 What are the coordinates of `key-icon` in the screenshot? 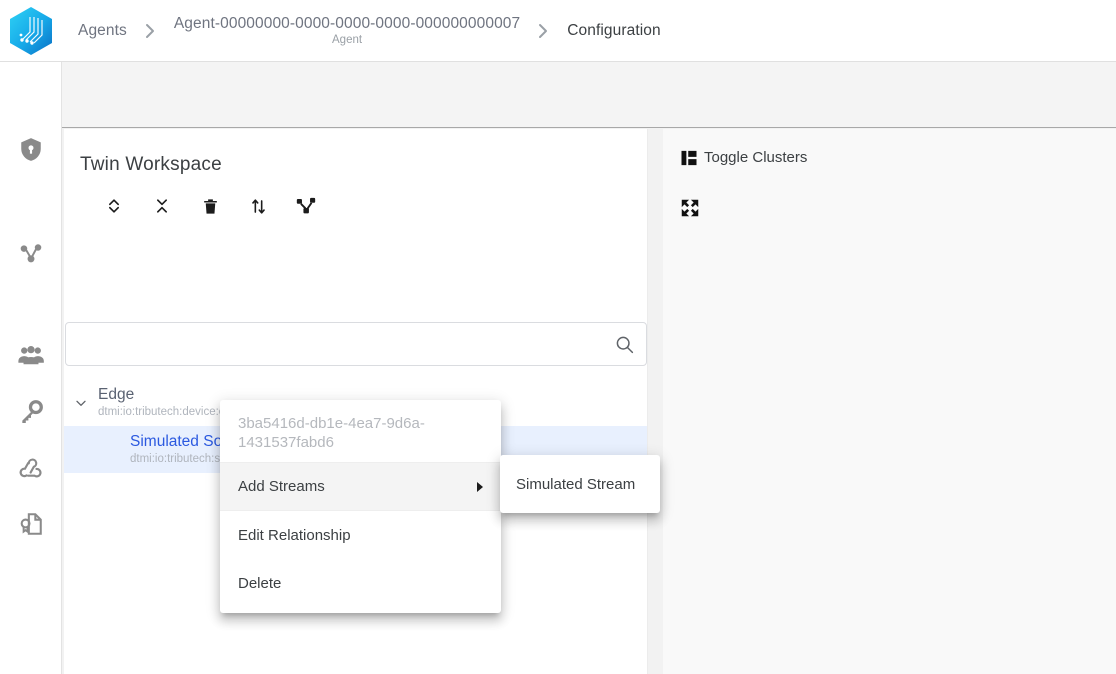 It's located at (32, 412).